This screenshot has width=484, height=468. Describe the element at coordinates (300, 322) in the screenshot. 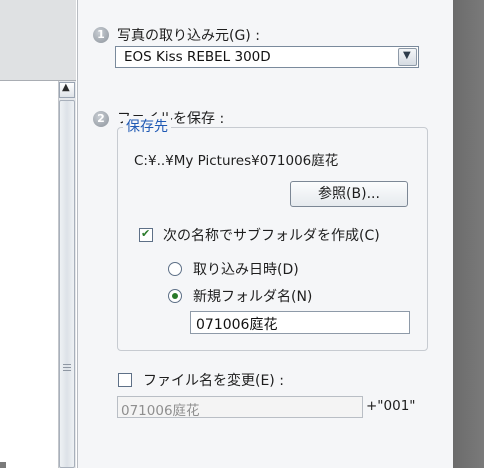

I see `new-folder-name-input: 071006庭花` at that location.